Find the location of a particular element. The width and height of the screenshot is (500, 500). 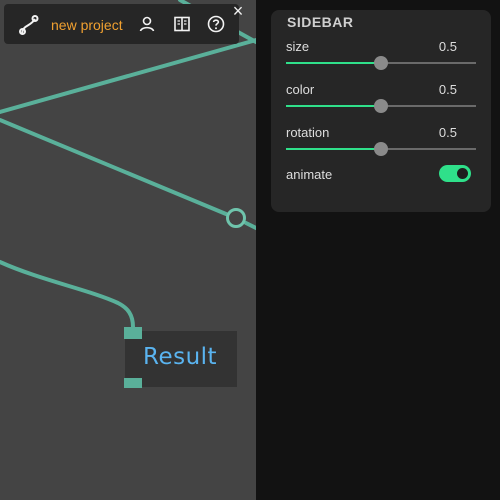

rotation-slider is located at coordinates (381, 149).